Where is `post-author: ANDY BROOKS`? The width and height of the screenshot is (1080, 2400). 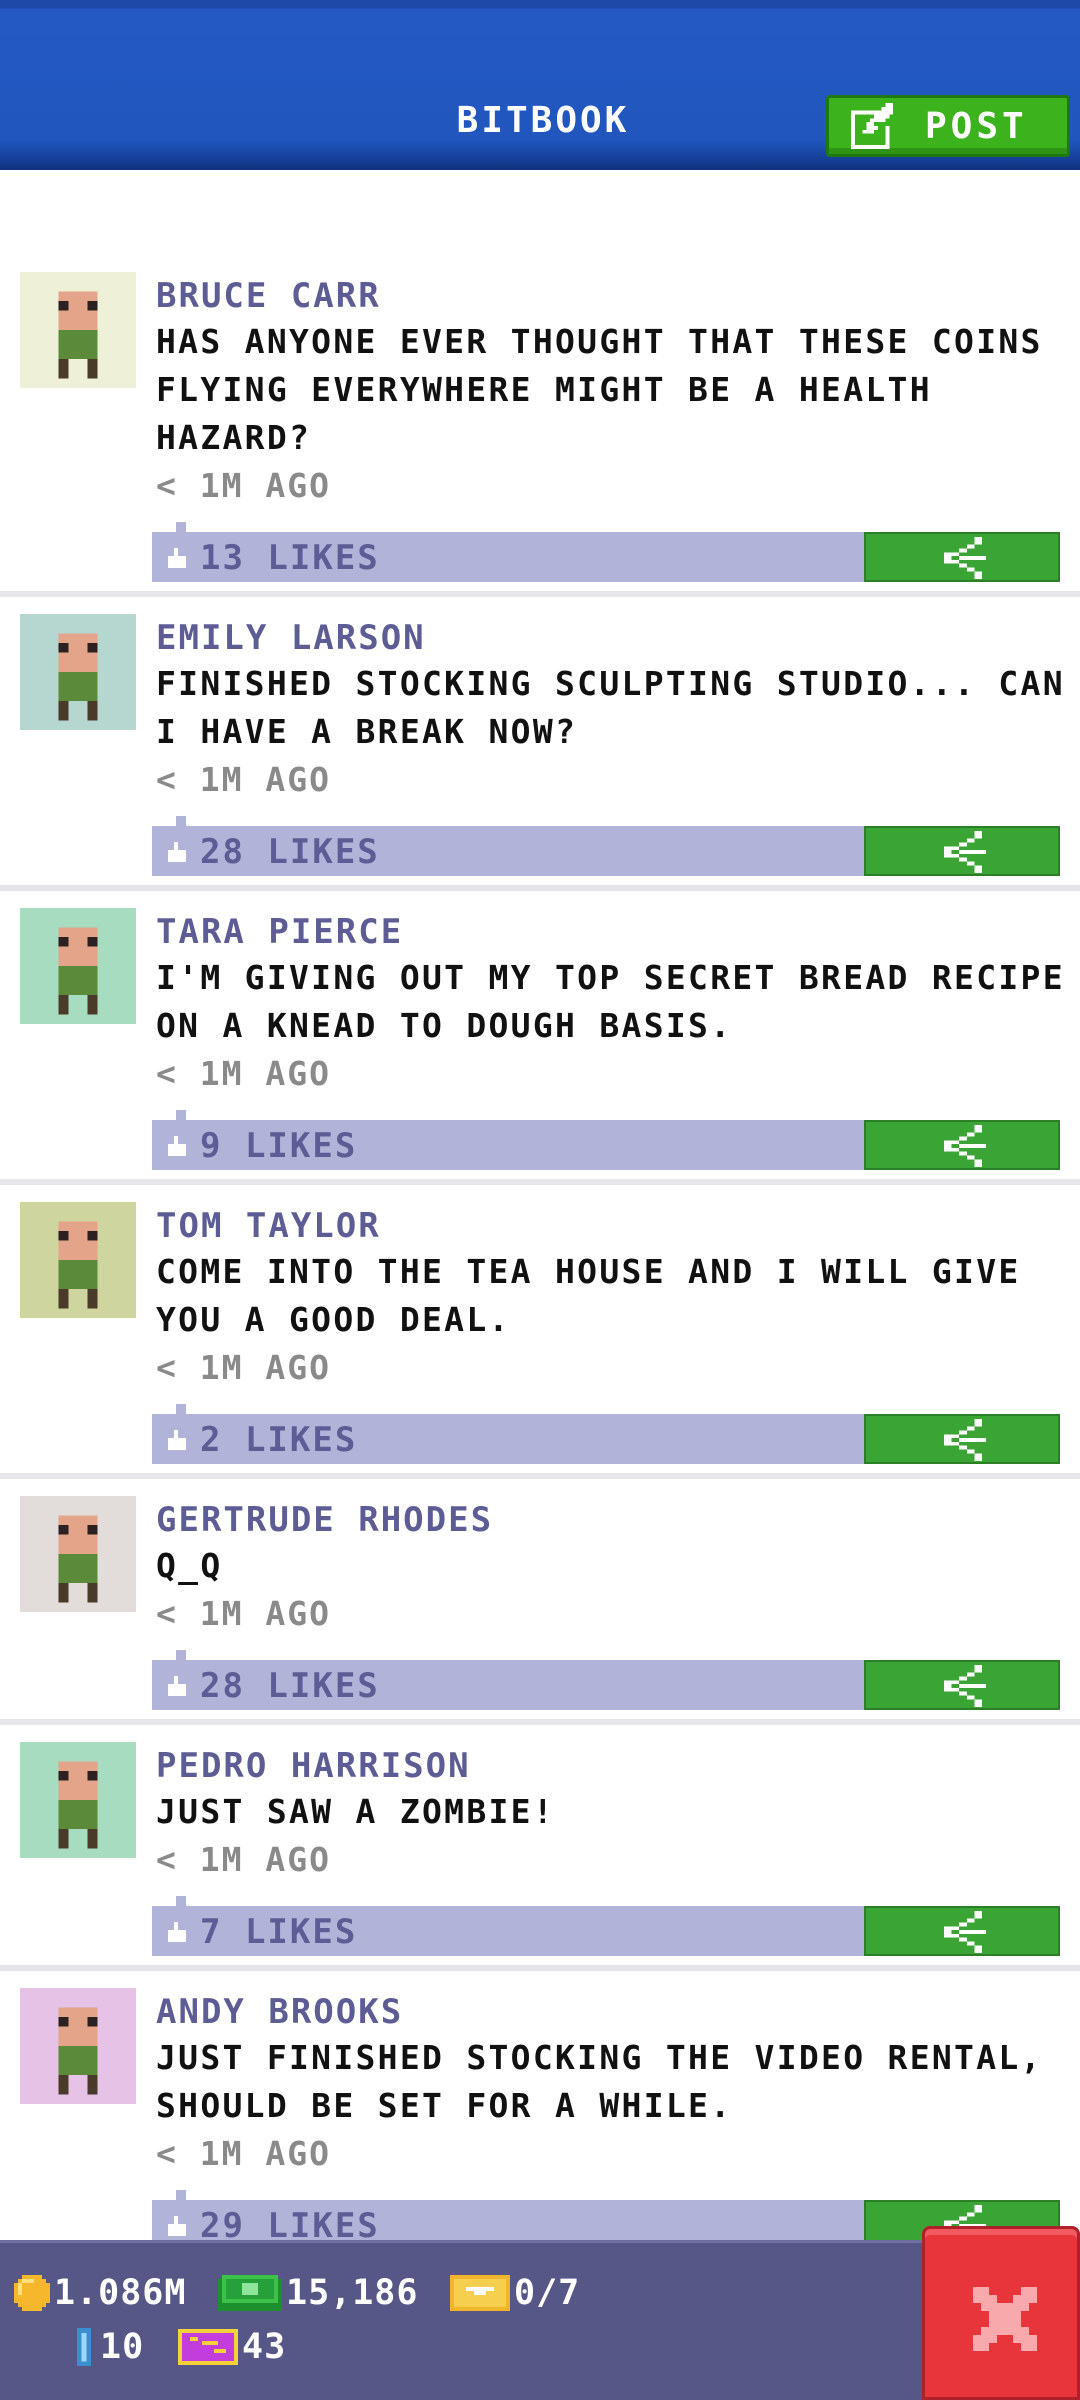
post-author: ANDY BROOKS is located at coordinates (279, 2012).